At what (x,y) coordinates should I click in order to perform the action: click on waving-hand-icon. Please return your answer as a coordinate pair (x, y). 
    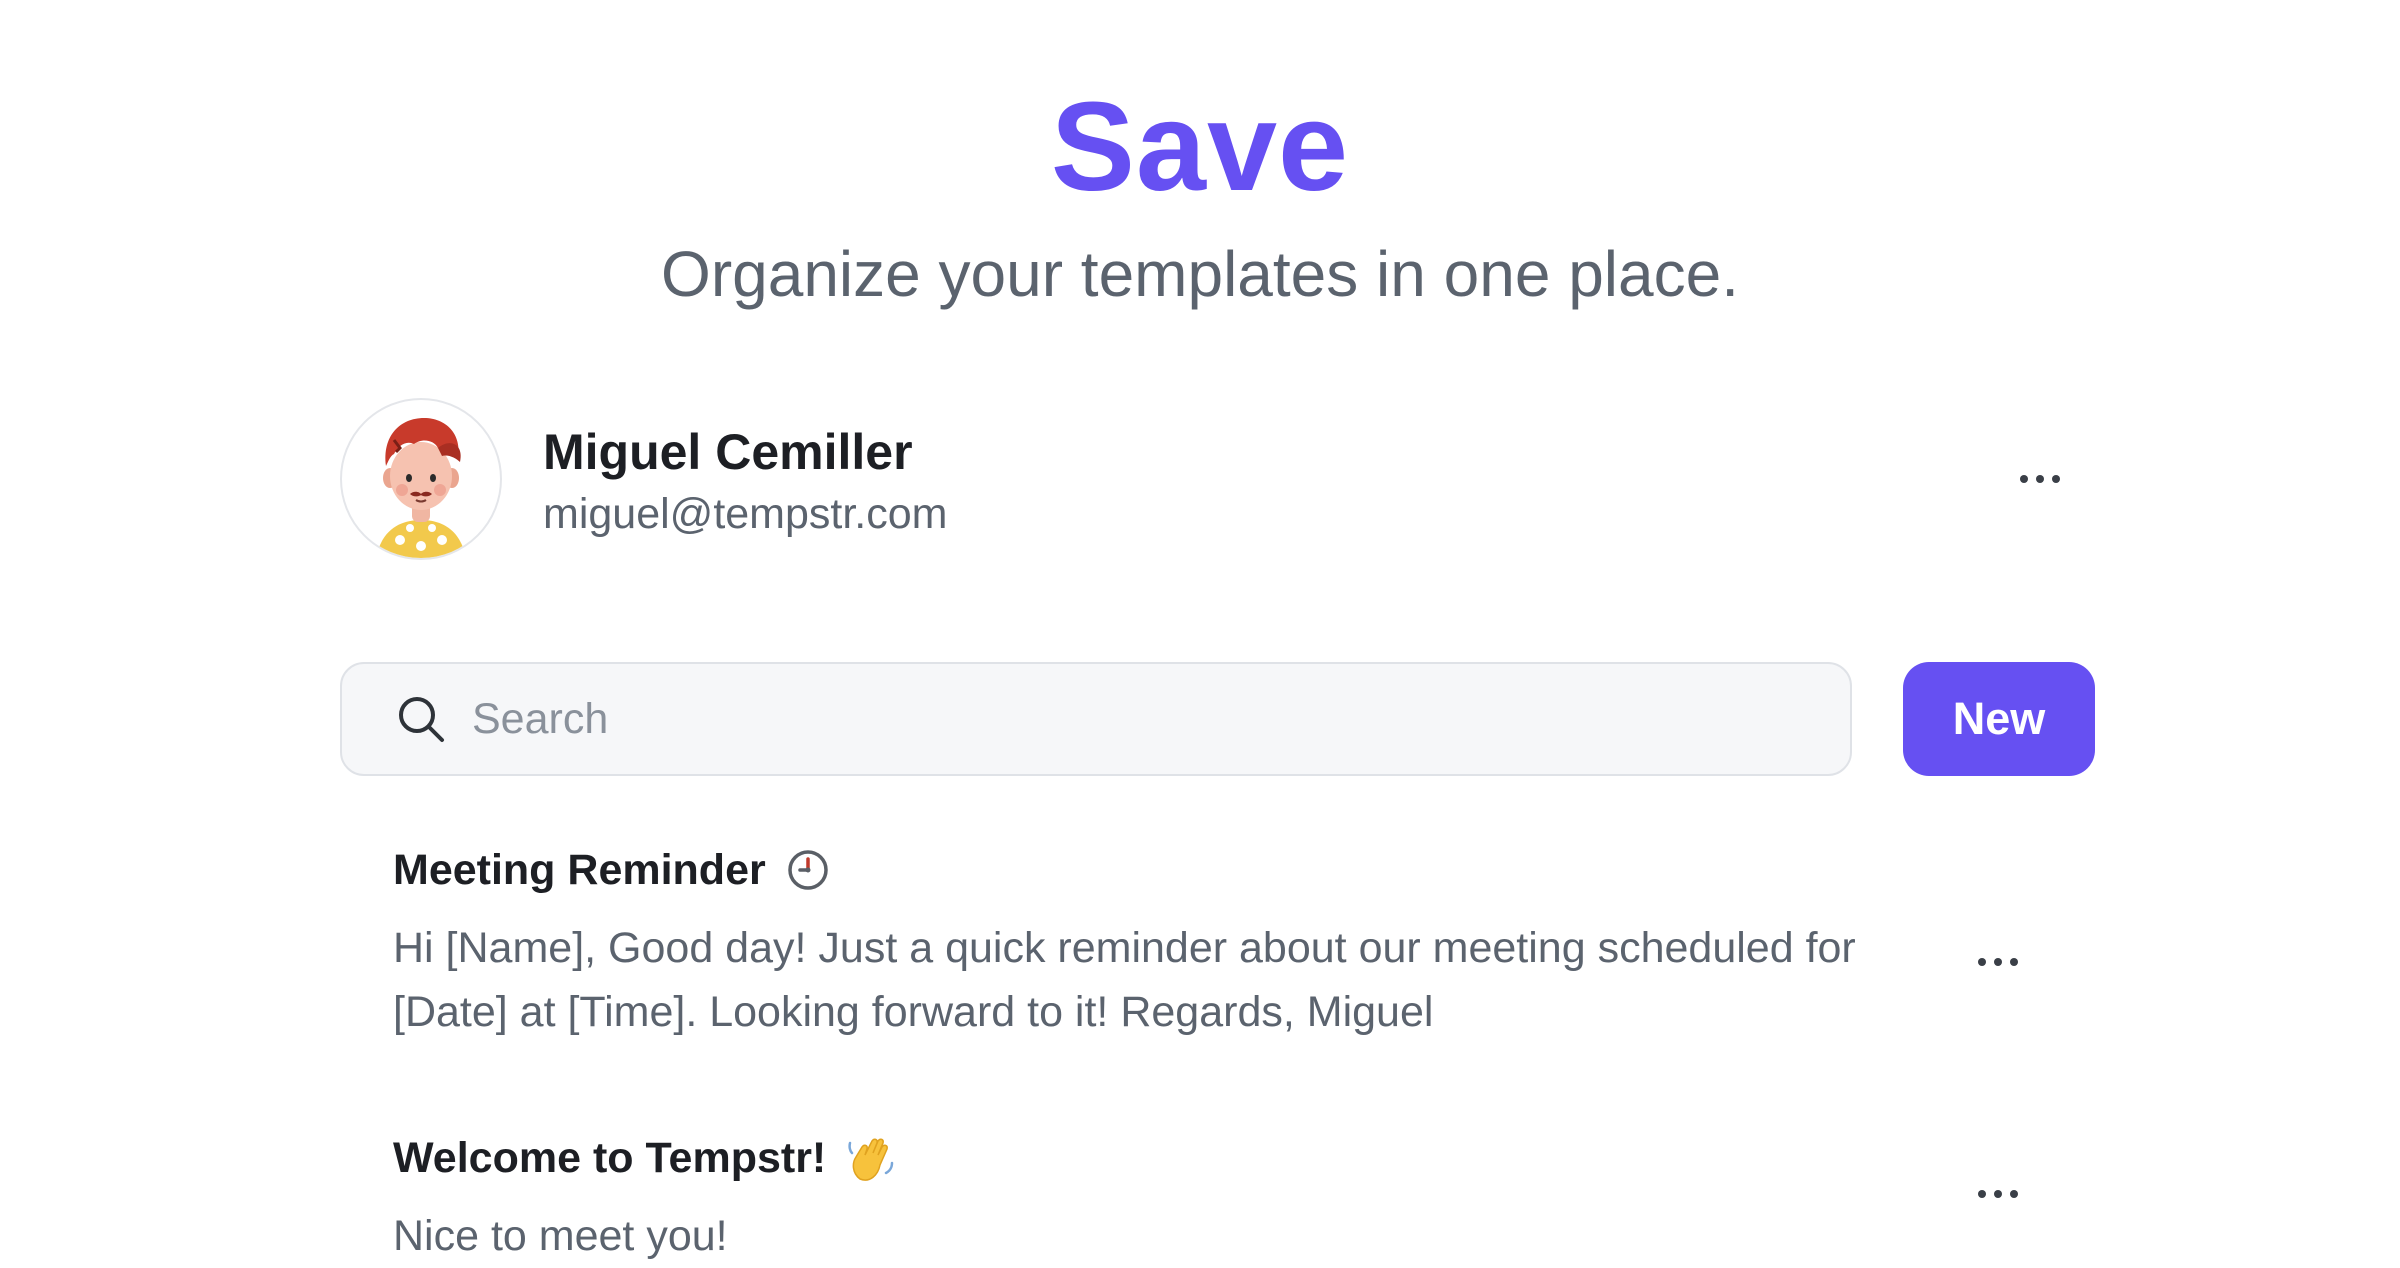
    Looking at the image, I should click on (870, 1158).